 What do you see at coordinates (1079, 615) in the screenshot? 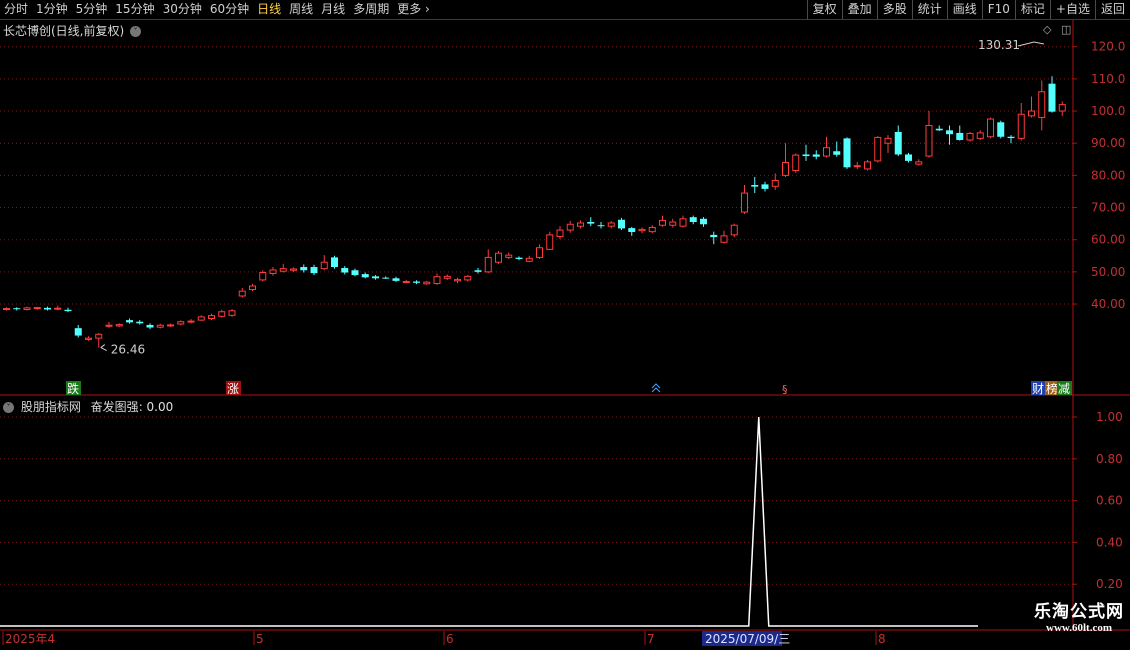
I see `watermark: 乐淘公式网 www.60lt.com` at bounding box center [1079, 615].